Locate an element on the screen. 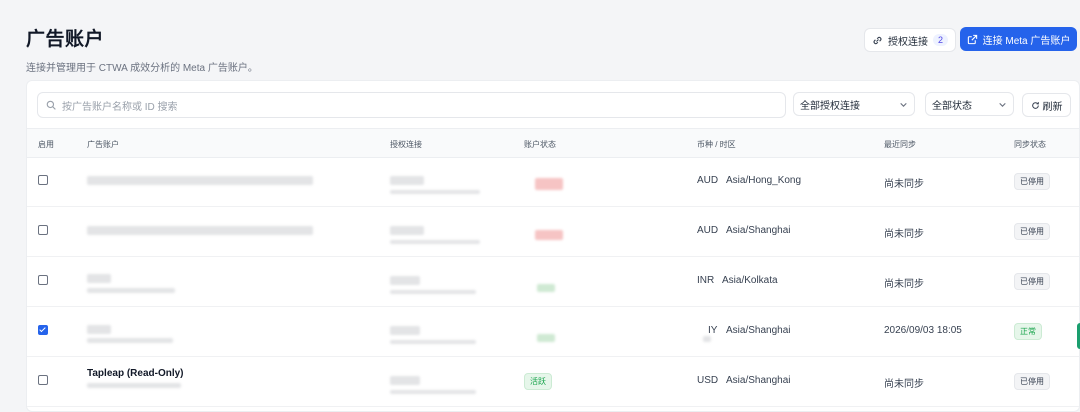 The height and width of the screenshot is (412, 1080). auth-filter-value: 全部授权连接 is located at coordinates (830, 106).